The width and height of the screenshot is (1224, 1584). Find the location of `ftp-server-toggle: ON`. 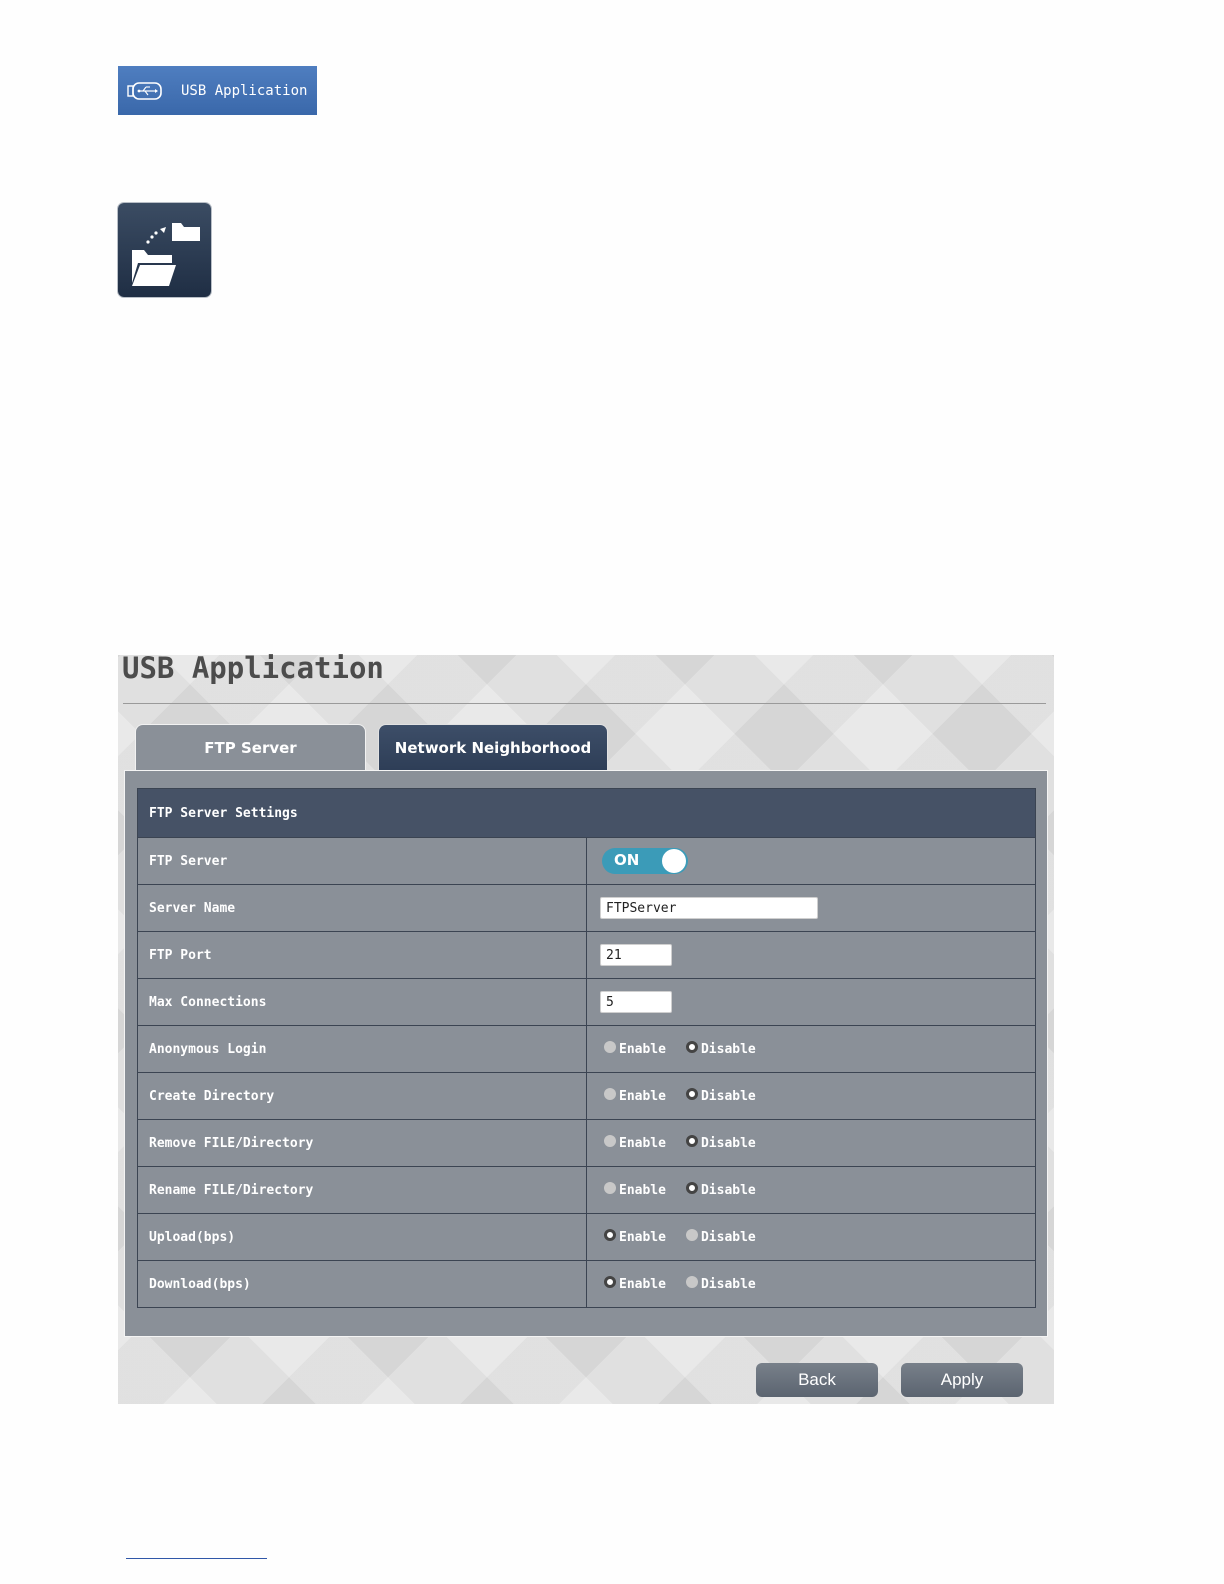

ftp-server-toggle: ON is located at coordinates (645, 861).